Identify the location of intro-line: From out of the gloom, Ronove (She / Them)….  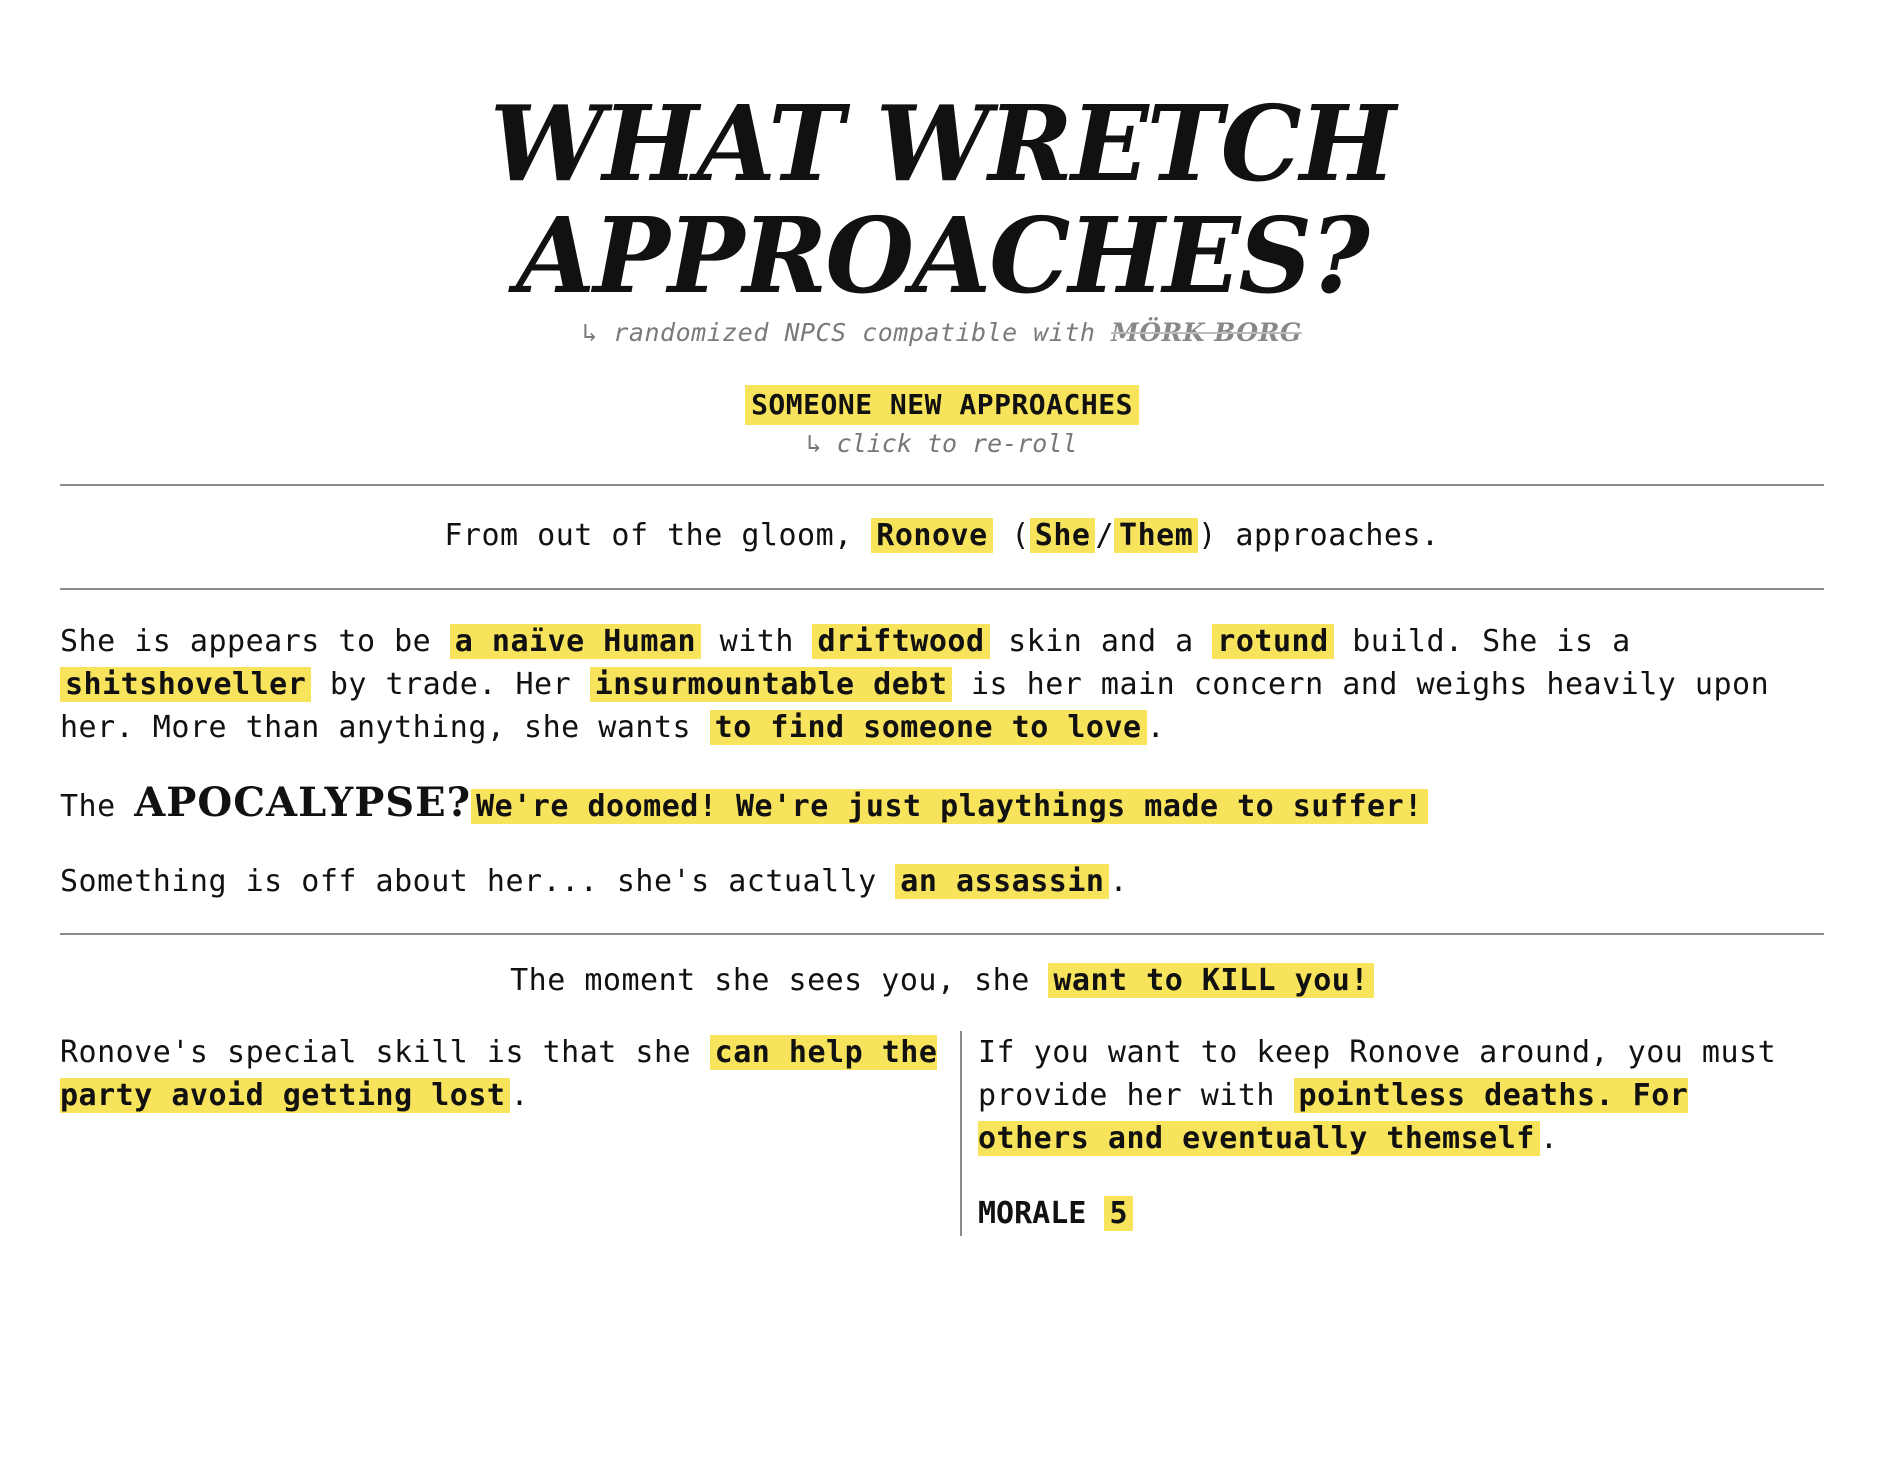
(942, 537).